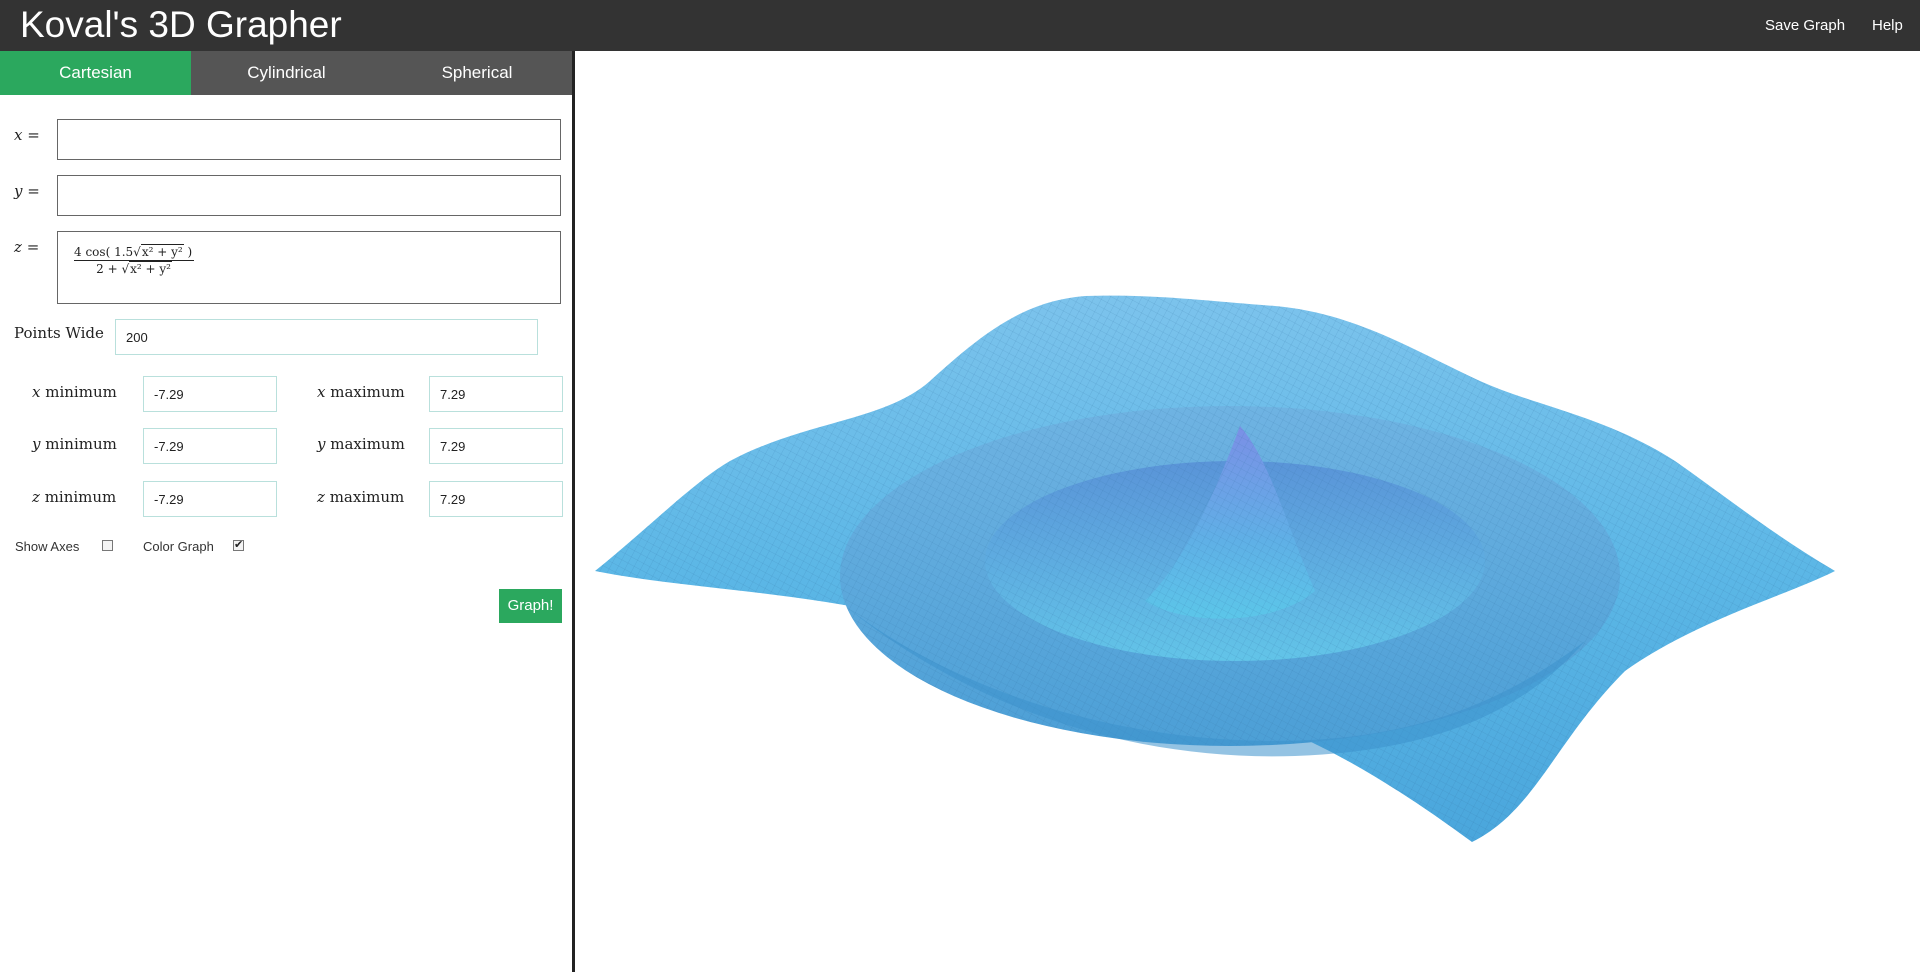  What do you see at coordinates (124, 252) in the screenshot?
I see `numerator-coef: 1.5` at bounding box center [124, 252].